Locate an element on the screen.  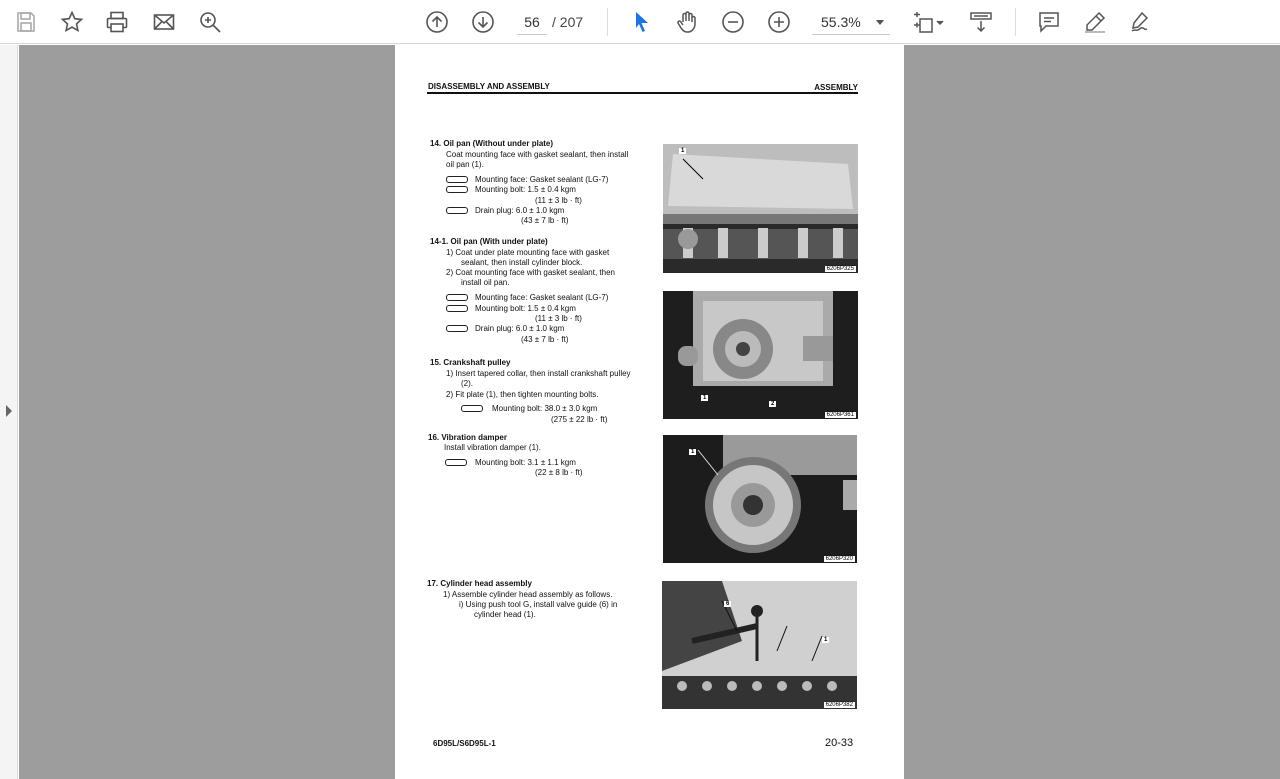
photo-oil-pan: 1 6206P325 is located at coordinates (760, 208).